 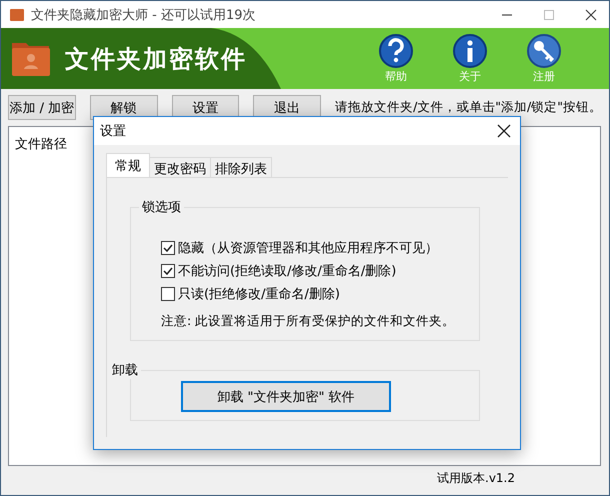 What do you see at coordinates (128, 165) in the screenshot?
I see `tab: 常规` at bounding box center [128, 165].